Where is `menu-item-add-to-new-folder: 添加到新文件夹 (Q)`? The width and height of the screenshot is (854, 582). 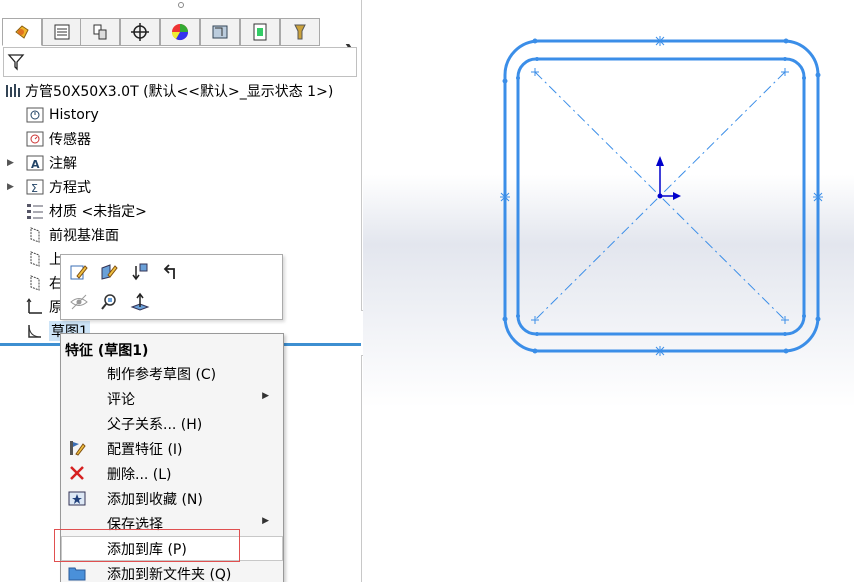
menu-item-add-to-new-folder: 添加到新文件夹 (Q) is located at coordinates (172, 571).